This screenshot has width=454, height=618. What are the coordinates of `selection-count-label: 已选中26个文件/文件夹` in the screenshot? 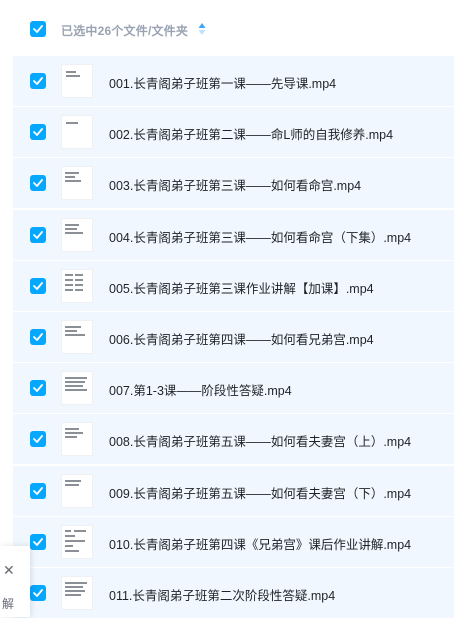 It's located at (125, 31).